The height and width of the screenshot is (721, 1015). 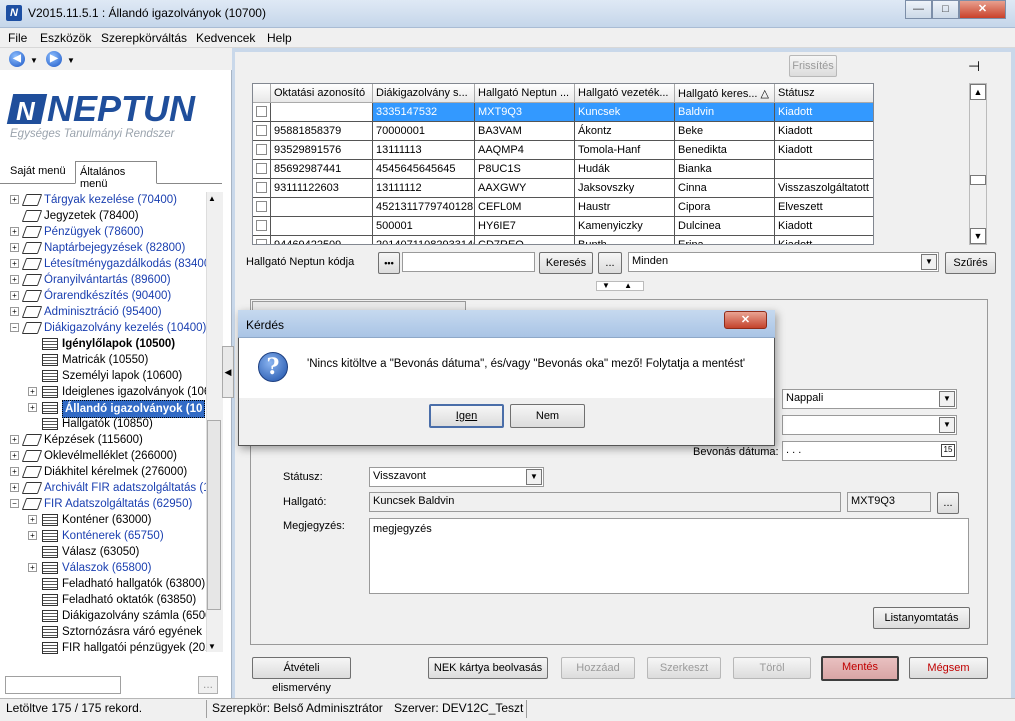 What do you see at coordinates (212, 646) in the screenshot?
I see `scroll-down-icon: ▼` at bounding box center [212, 646].